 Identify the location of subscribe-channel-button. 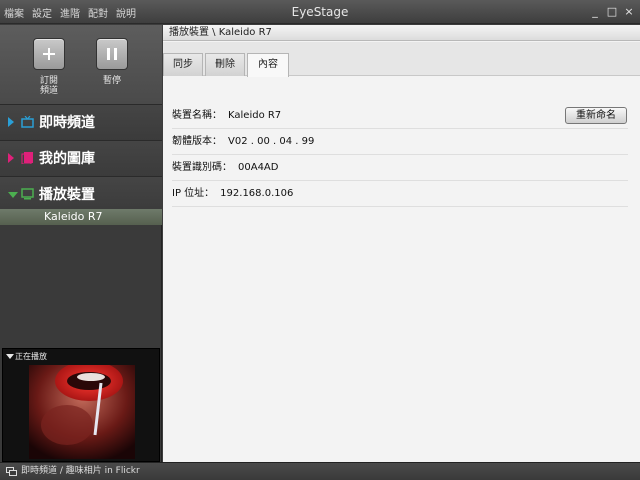
(49, 54).